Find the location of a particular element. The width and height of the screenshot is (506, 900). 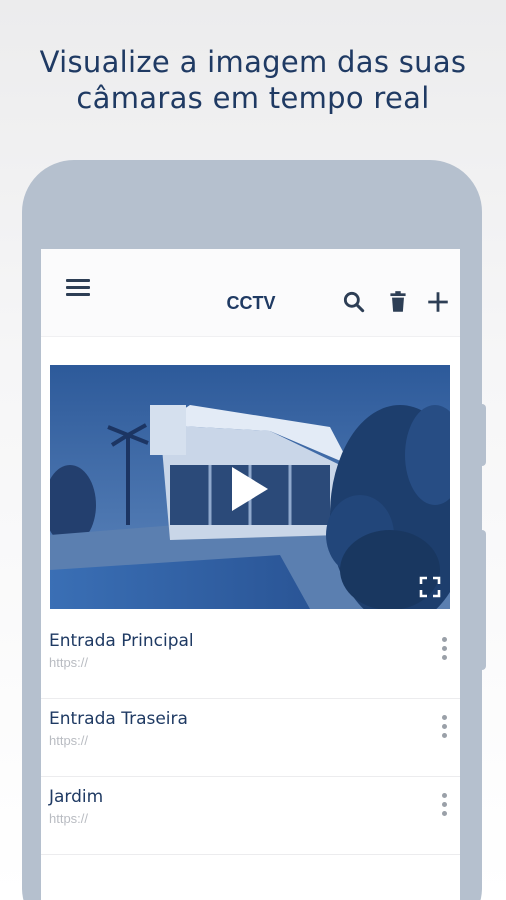

list-item: Entrada Principal https:// is located at coordinates (250, 660).